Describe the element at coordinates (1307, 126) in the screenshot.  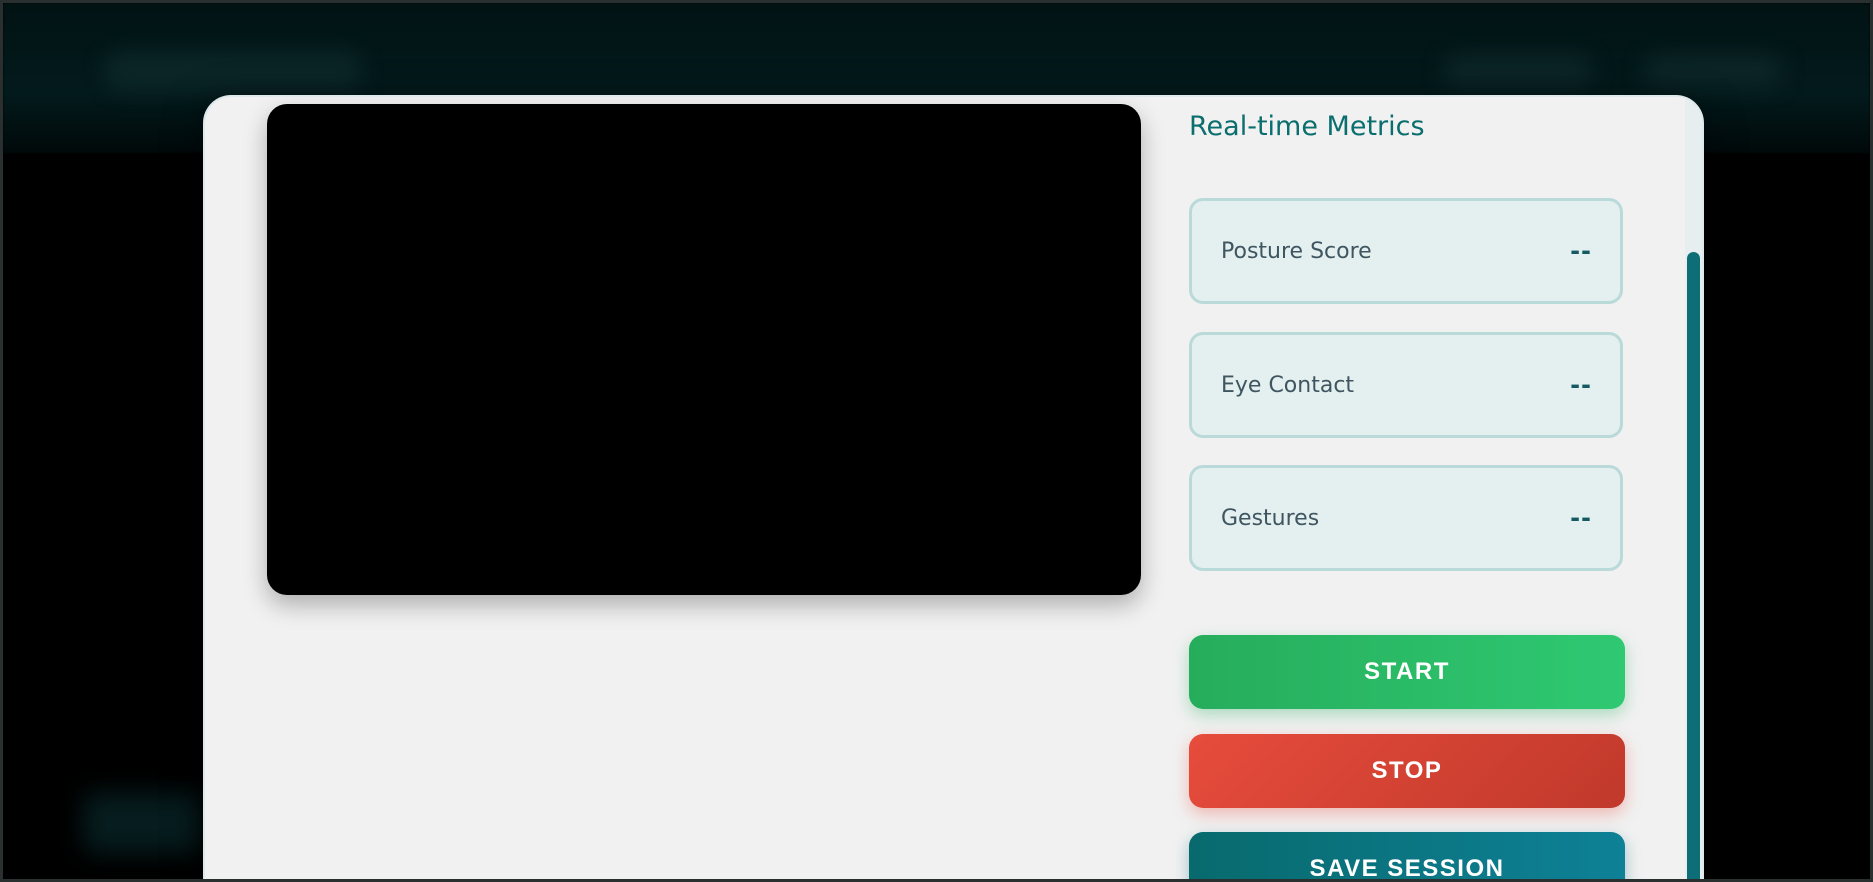
I see `metrics-title: Real-time Metrics` at that location.